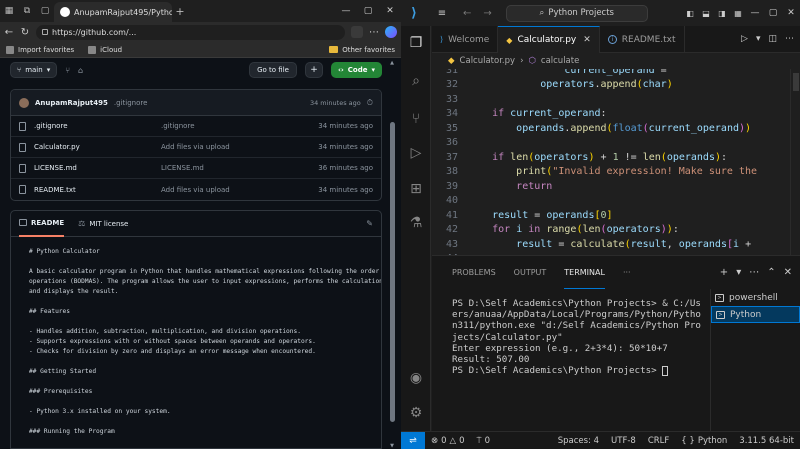  What do you see at coordinates (369, 223) in the screenshot?
I see `edit-icon: ✎` at bounding box center [369, 223].